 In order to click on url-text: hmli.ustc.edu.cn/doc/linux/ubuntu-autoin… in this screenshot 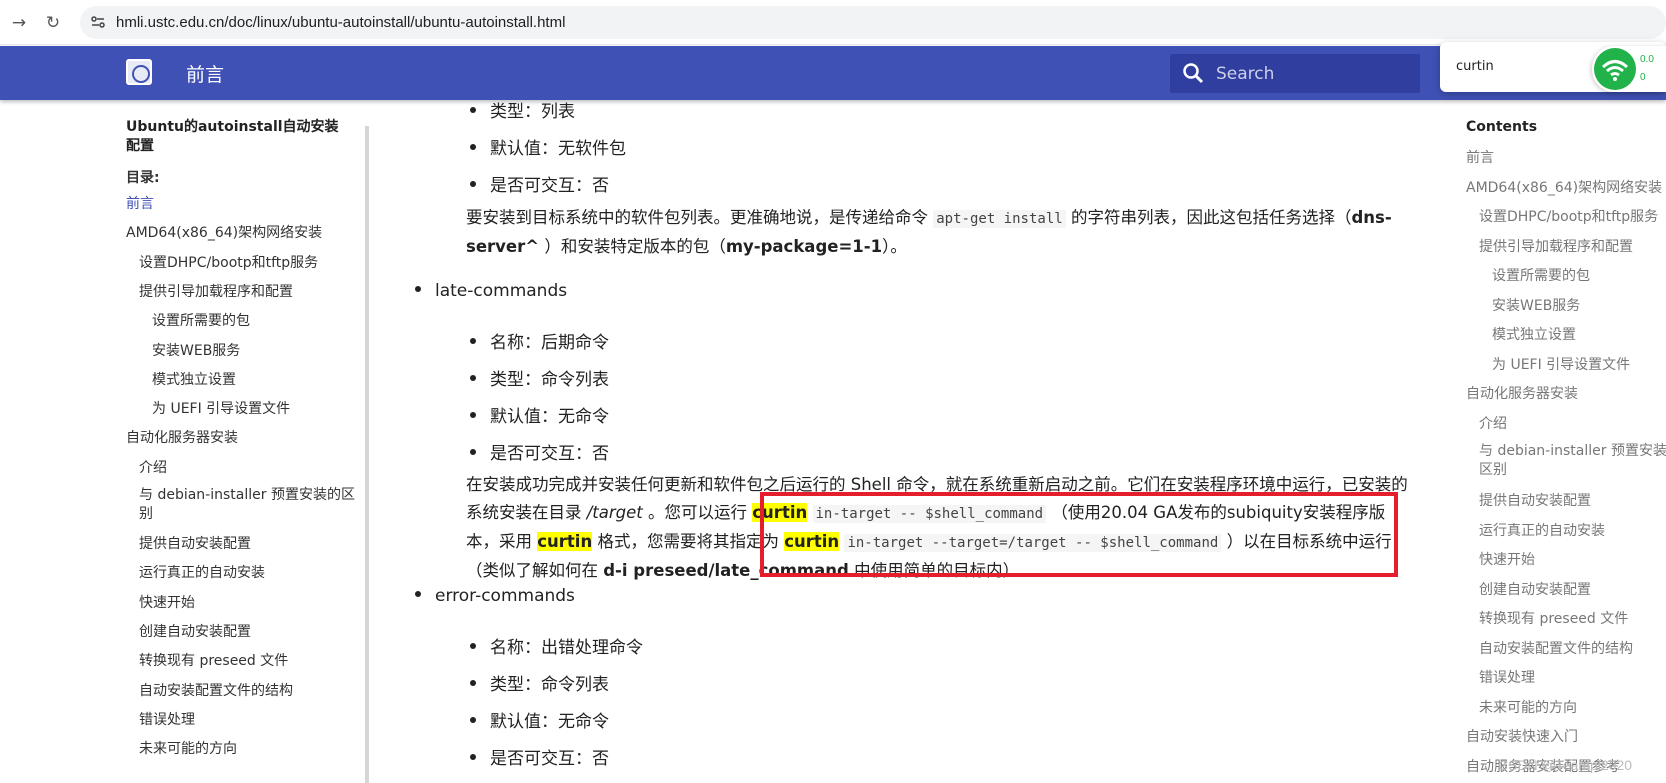, I will do `click(340, 22)`.